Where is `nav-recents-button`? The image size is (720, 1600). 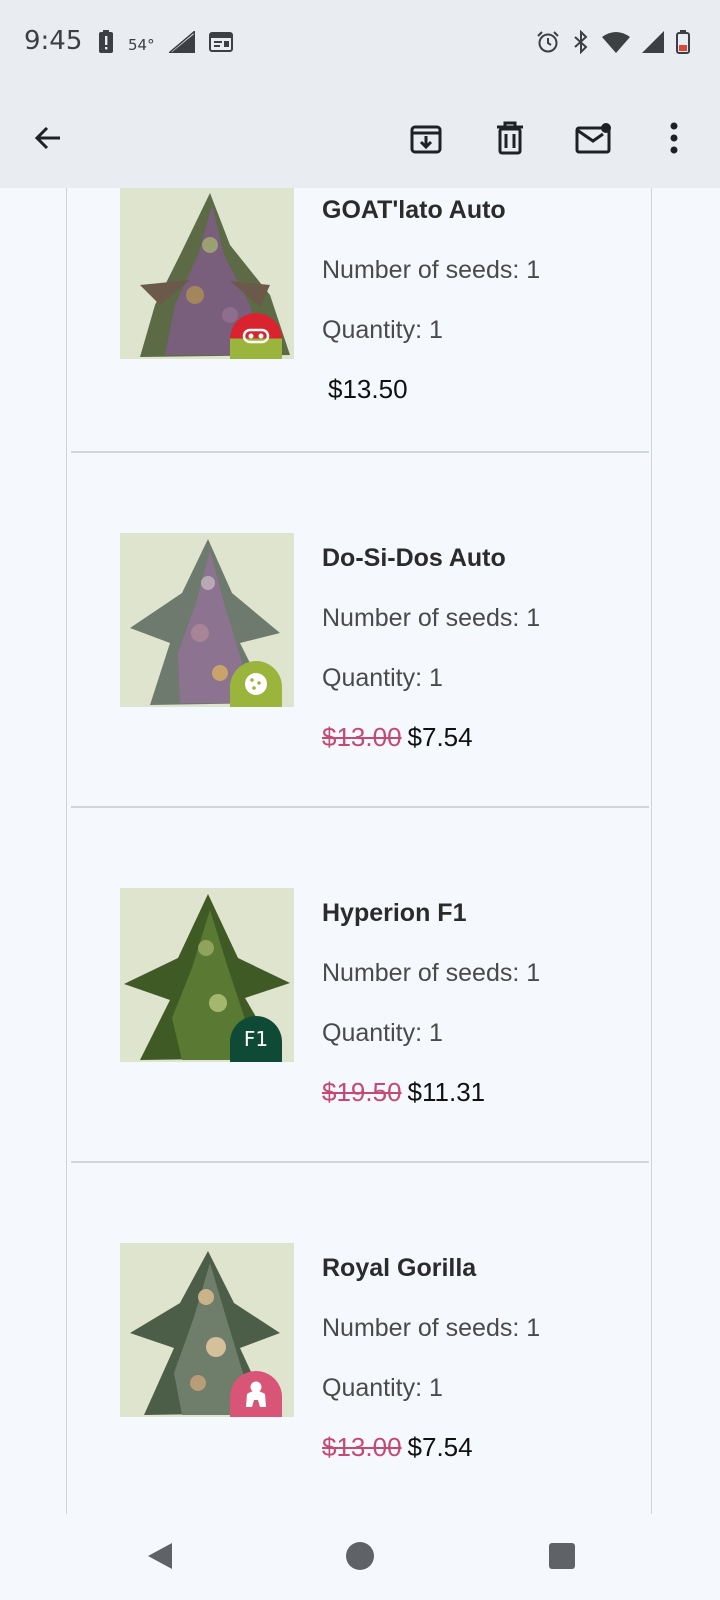
nav-recents-button is located at coordinates (562, 1556).